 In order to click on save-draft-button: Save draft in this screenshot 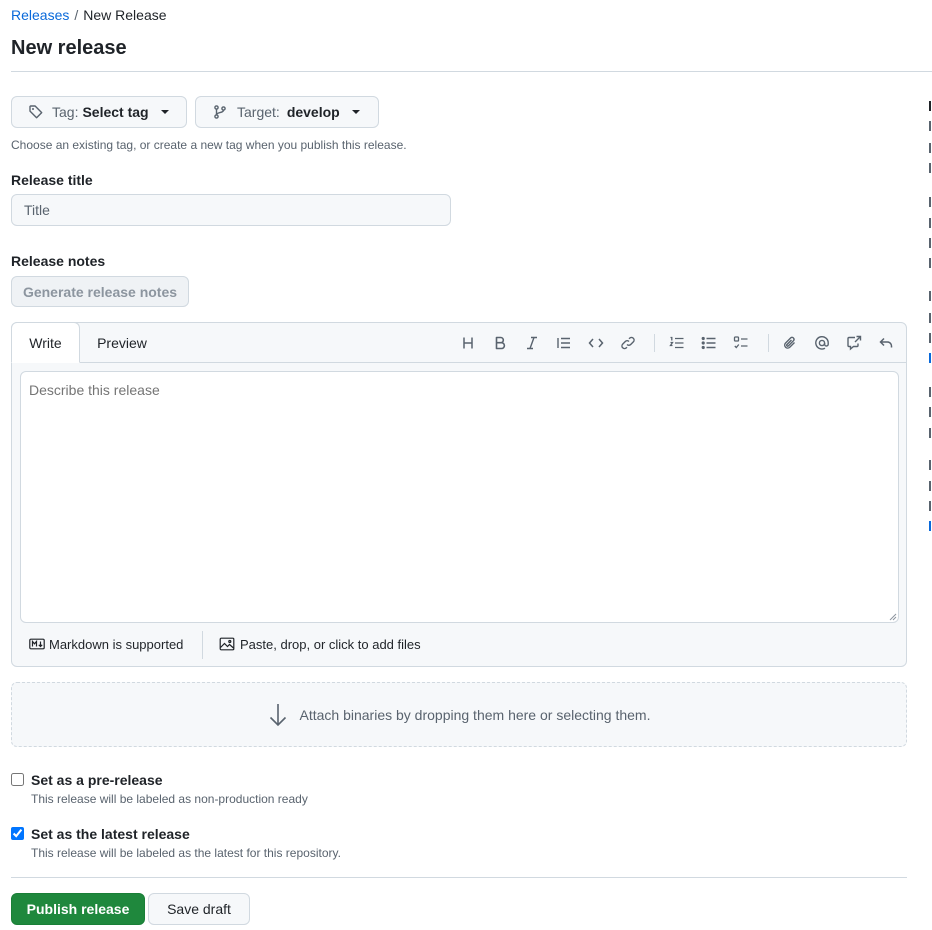, I will do `click(199, 909)`.